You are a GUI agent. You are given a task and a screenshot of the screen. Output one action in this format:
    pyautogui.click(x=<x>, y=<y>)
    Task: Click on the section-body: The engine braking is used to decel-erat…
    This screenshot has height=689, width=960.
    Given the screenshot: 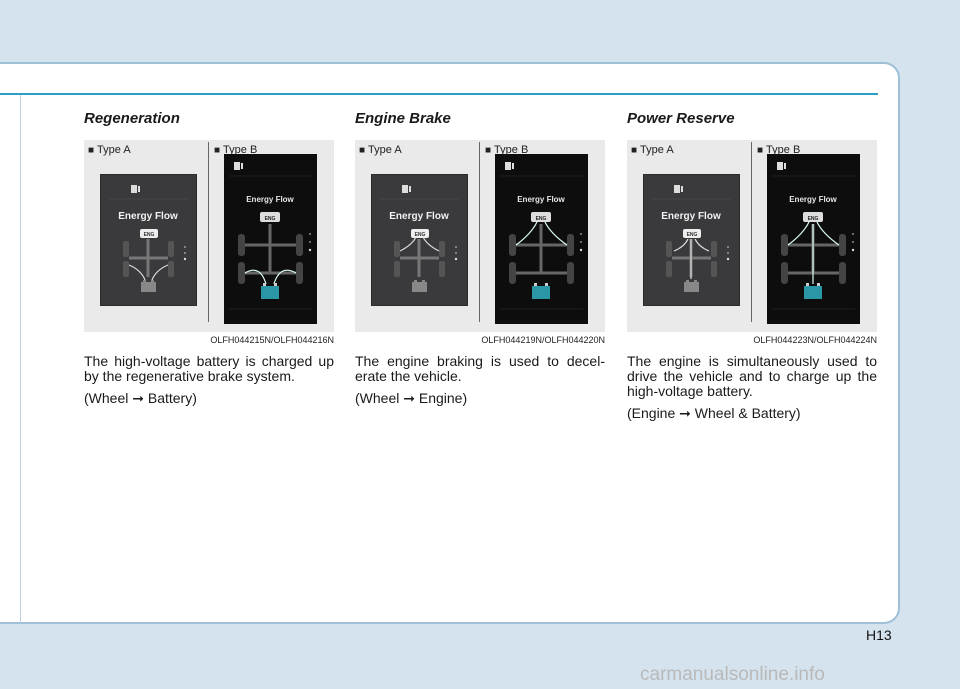 What is the action you would take?
    pyautogui.click(x=480, y=368)
    